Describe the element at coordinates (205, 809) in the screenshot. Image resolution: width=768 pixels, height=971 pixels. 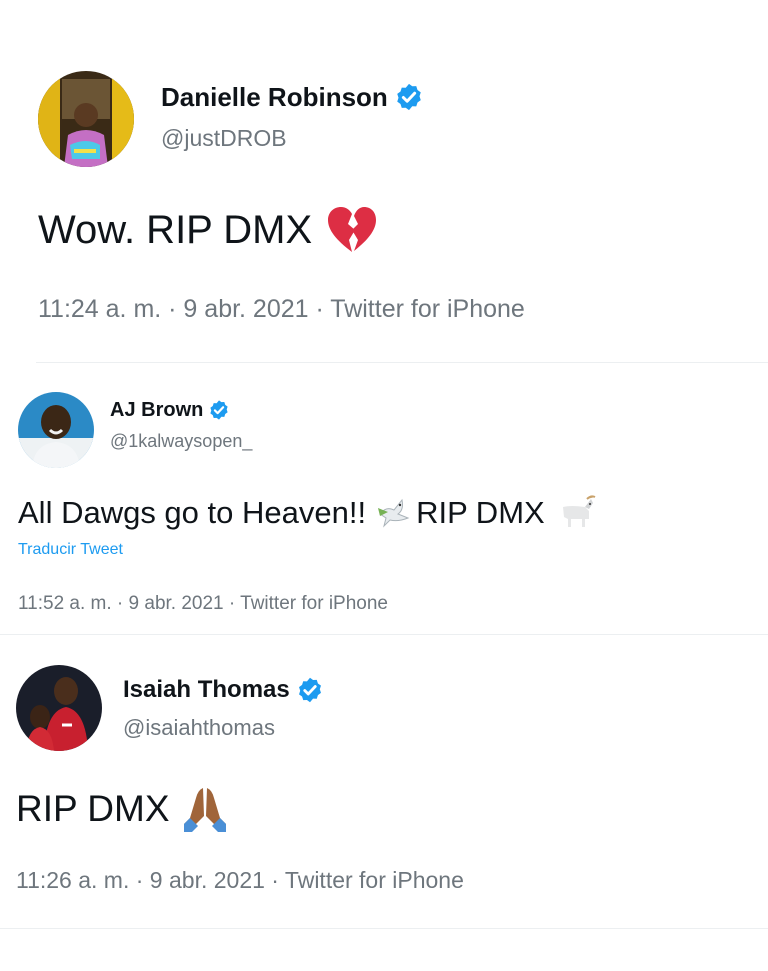
I see `praying-hands-icon` at that location.